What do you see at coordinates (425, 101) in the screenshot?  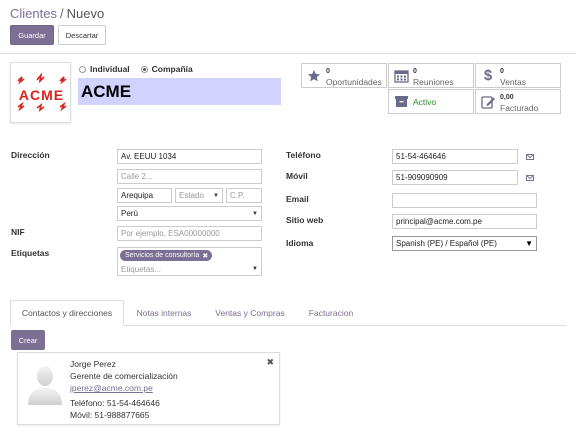 I see `active-label: Activo` at bounding box center [425, 101].